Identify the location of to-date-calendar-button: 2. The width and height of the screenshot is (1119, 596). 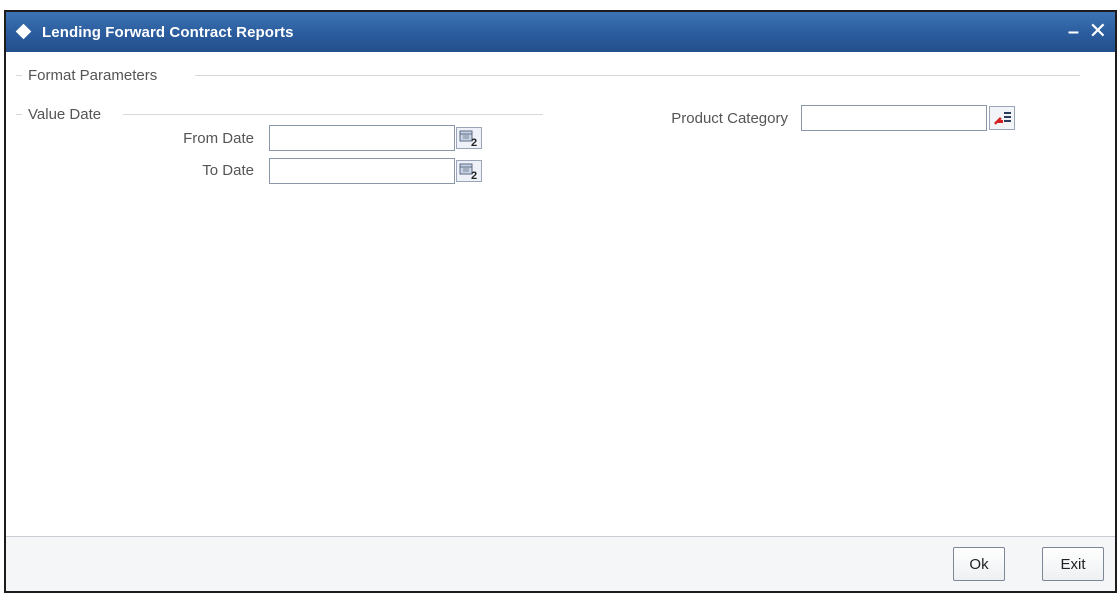
(469, 171).